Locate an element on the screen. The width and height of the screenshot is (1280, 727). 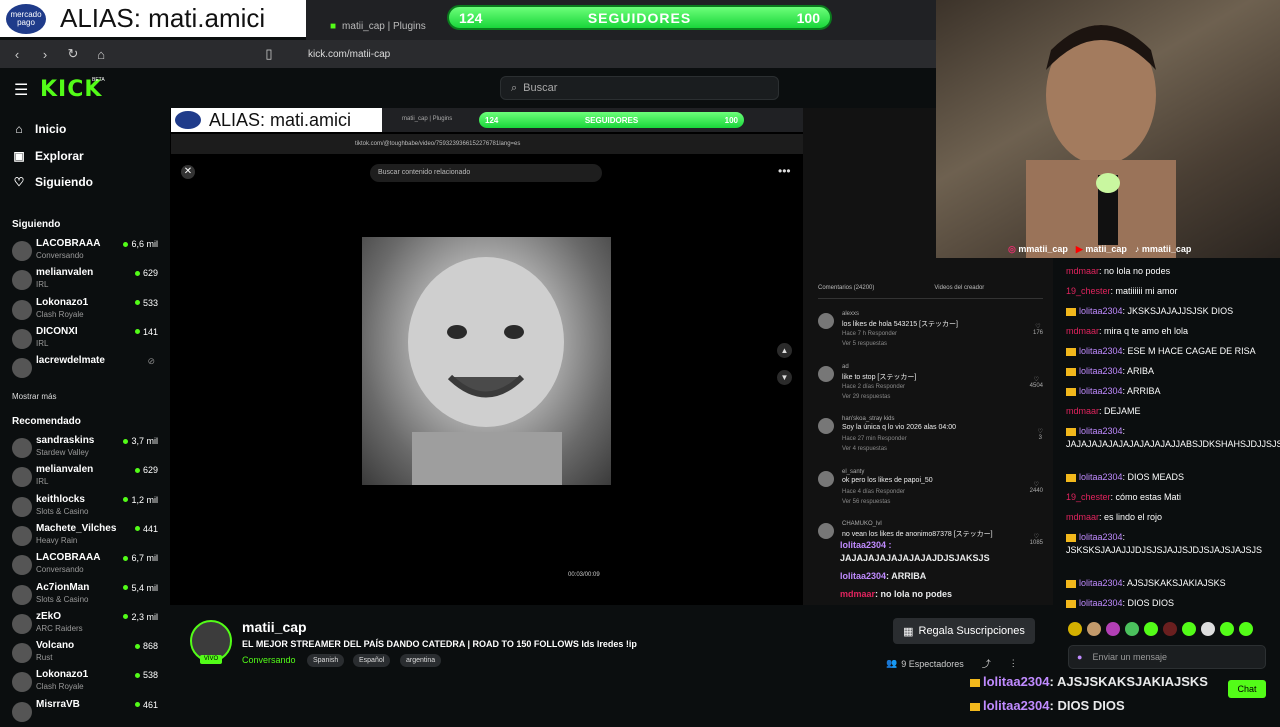
channel-item: LACOBRAAA Conversando 6,6 mil is located at coordinates (87, 252).